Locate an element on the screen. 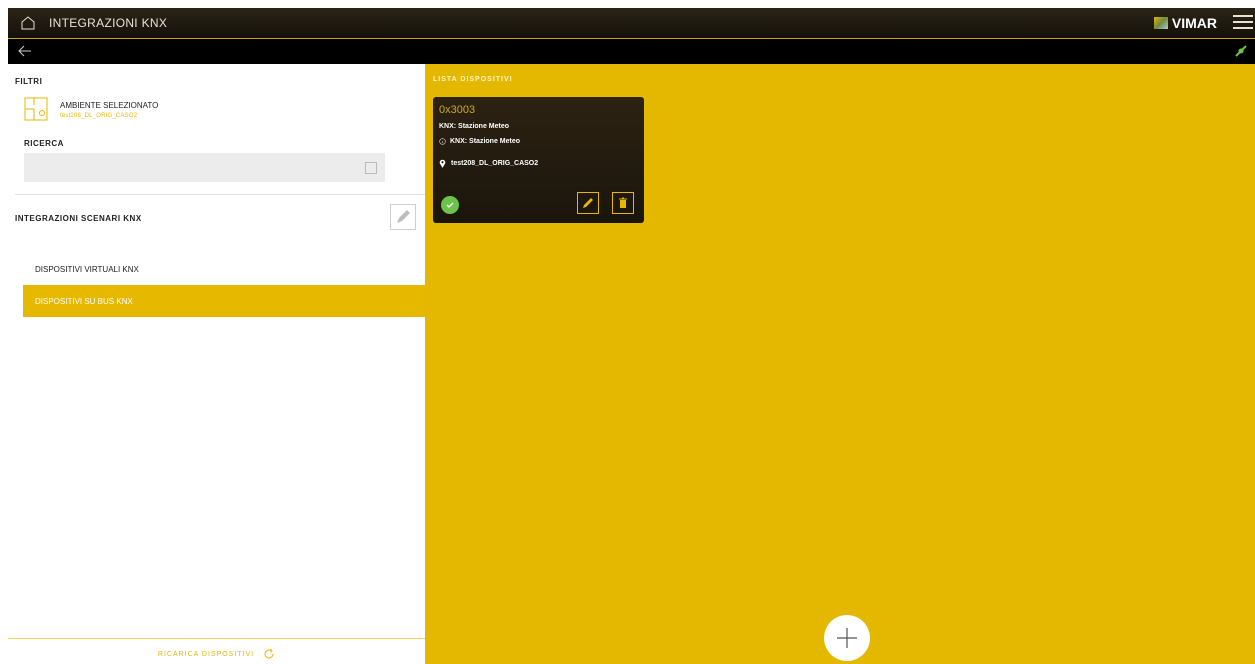 Image resolution: width=1255 pixels, height=664 pixels. top-bar: INTEGRAZIONI KNX VIMAR is located at coordinates (631, 23).